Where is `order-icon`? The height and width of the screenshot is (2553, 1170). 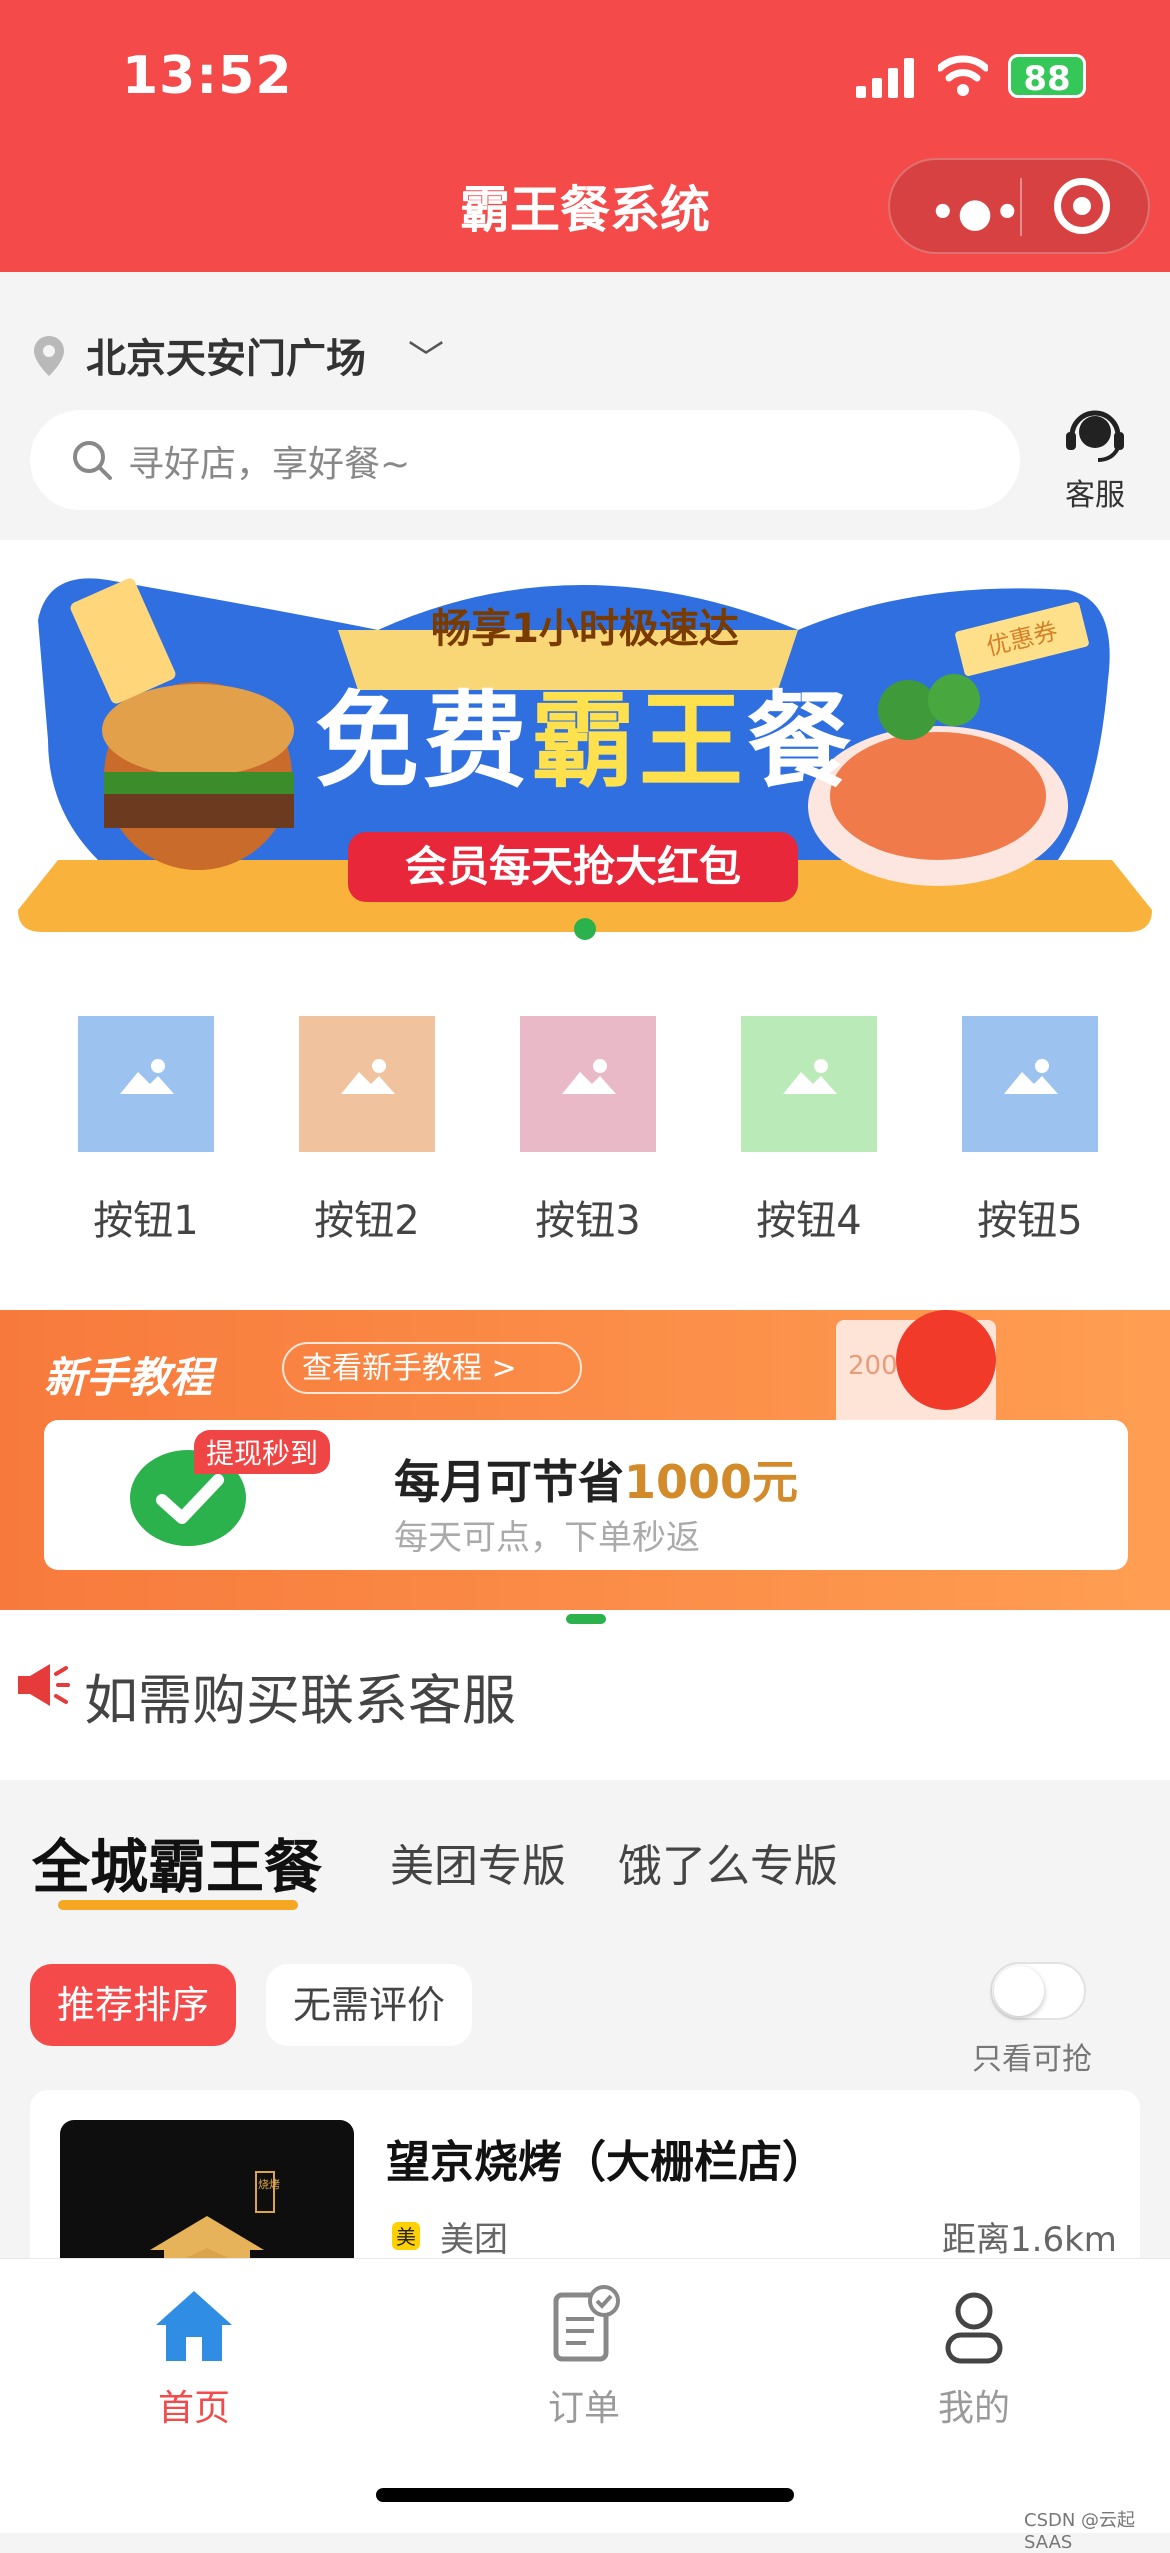 order-icon is located at coordinates (586, 2323).